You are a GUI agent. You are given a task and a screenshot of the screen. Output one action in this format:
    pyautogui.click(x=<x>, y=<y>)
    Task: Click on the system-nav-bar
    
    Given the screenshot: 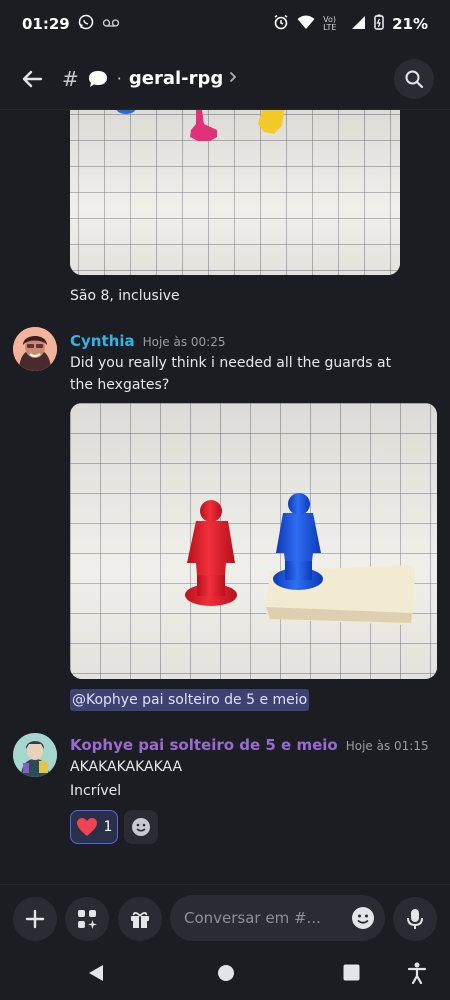 What is the action you would take?
    pyautogui.click(x=225, y=975)
    